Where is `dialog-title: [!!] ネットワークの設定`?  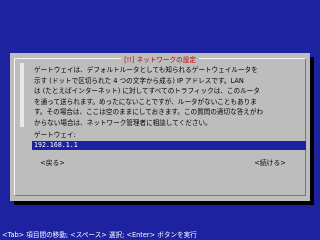 dialog-title: [!!] ネットワークの設定 is located at coordinates (160, 60).